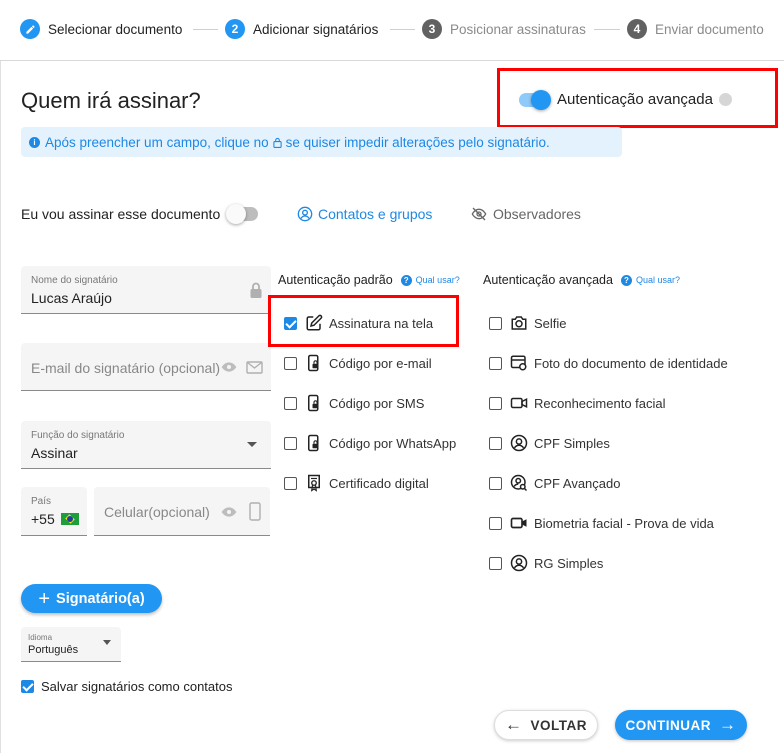 The image size is (784, 753). What do you see at coordinates (393, 443) in the screenshot?
I see `option-label: Código por WhatsApp` at bounding box center [393, 443].